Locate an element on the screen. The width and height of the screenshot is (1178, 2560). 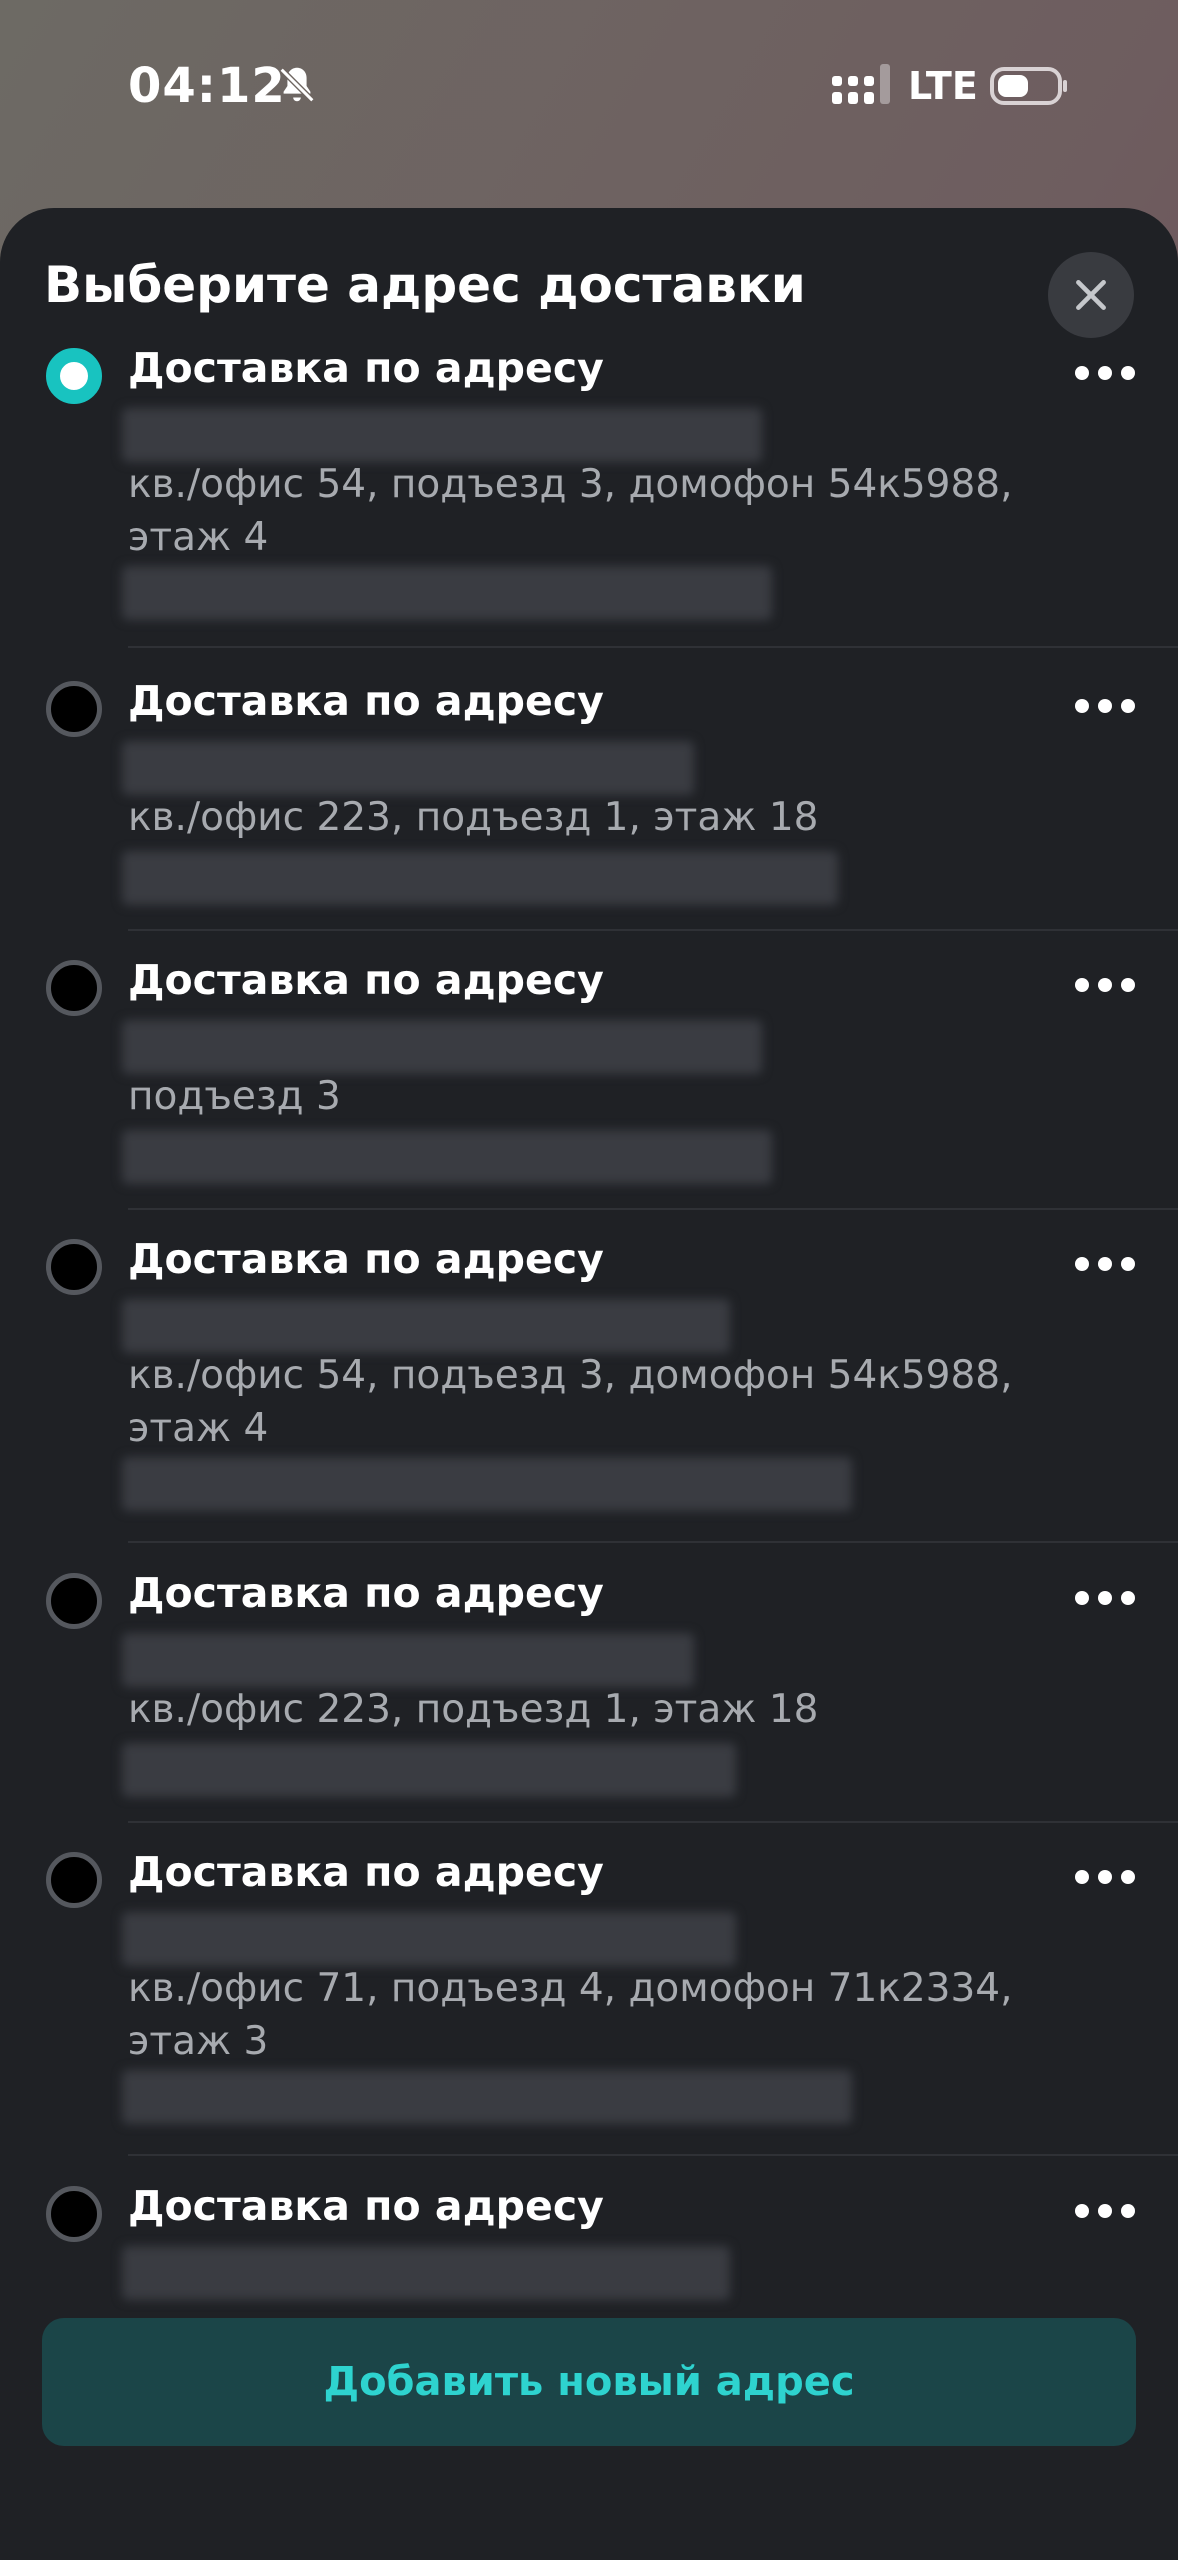
add-address-label: Добавить новый адрес is located at coordinates (589, 2382).